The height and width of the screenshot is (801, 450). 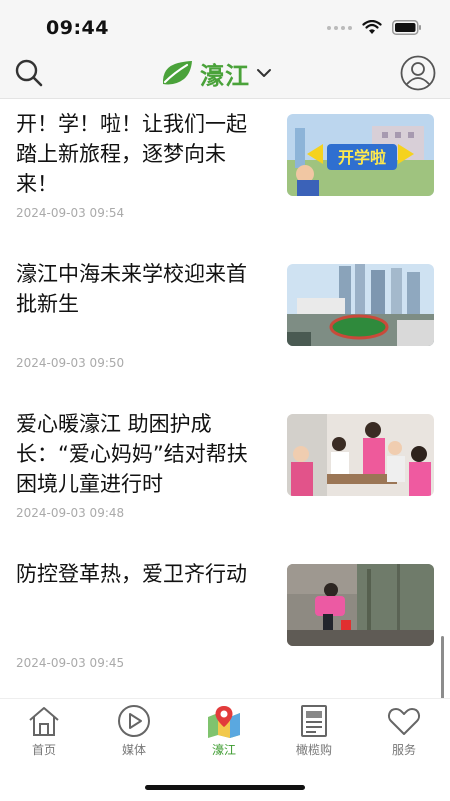 What do you see at coordinates (70, 513) in the screenshot?
I see `news-date: 2024-09-03 09:48` at bounding box center [70, 513].